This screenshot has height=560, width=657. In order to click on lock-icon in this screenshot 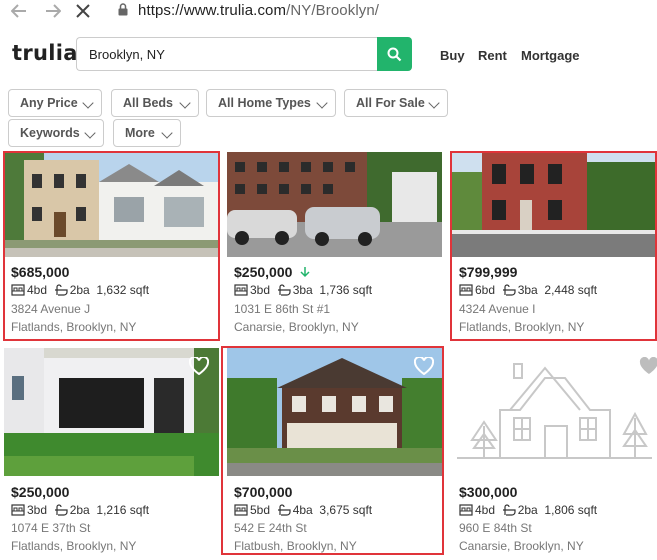, I will do `click(123, 9)`.